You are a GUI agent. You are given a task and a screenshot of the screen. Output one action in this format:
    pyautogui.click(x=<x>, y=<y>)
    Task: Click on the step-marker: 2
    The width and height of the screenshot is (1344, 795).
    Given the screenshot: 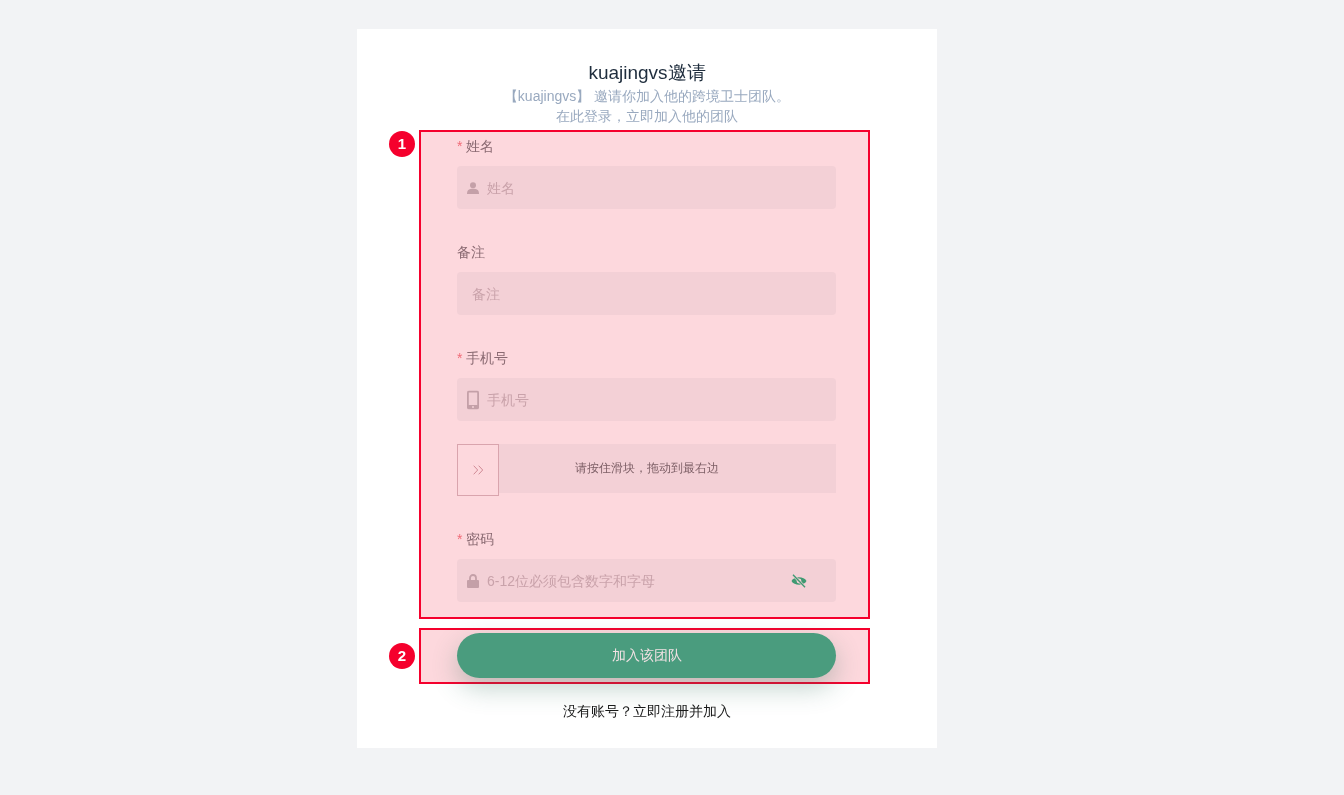 What is the action you would take?
    pyautogui.click(x=402, y=656)
    